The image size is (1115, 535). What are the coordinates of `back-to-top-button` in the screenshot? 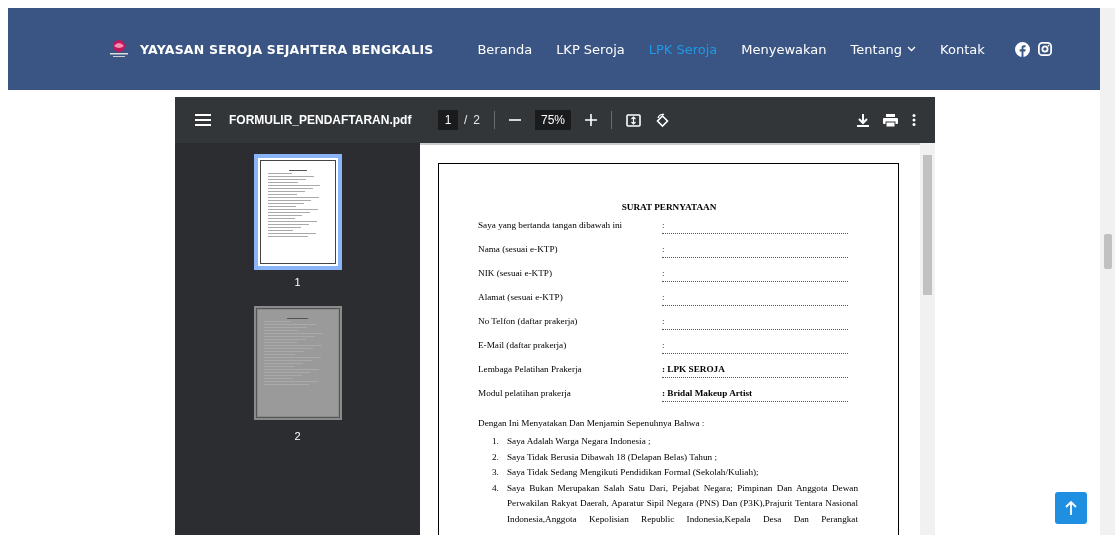 It's located at (1071, 508).